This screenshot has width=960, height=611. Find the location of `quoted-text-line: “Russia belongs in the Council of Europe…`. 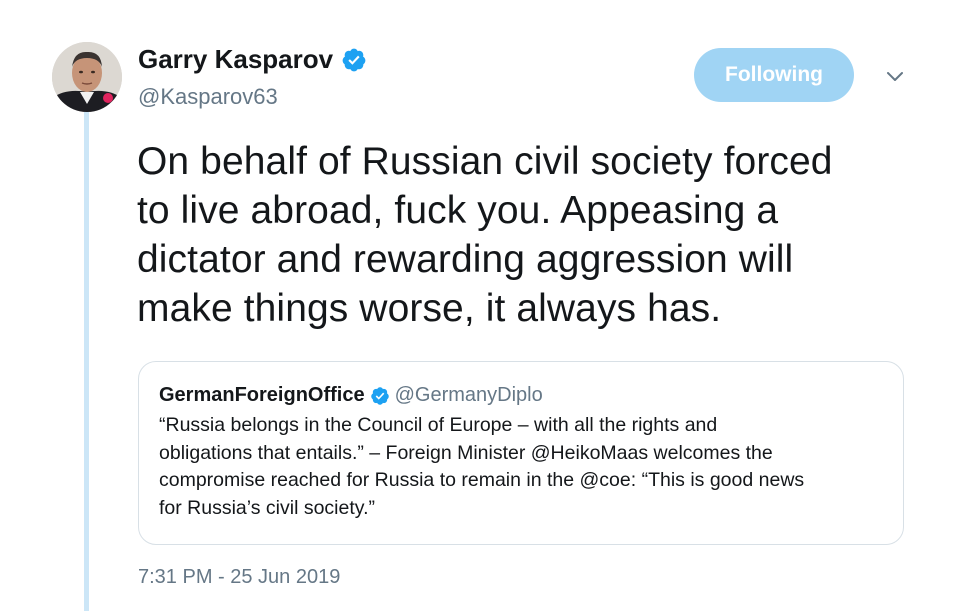

quoted-text-line: “Russia belongs in the Council of Europe… is located at coordinates (438, 425).